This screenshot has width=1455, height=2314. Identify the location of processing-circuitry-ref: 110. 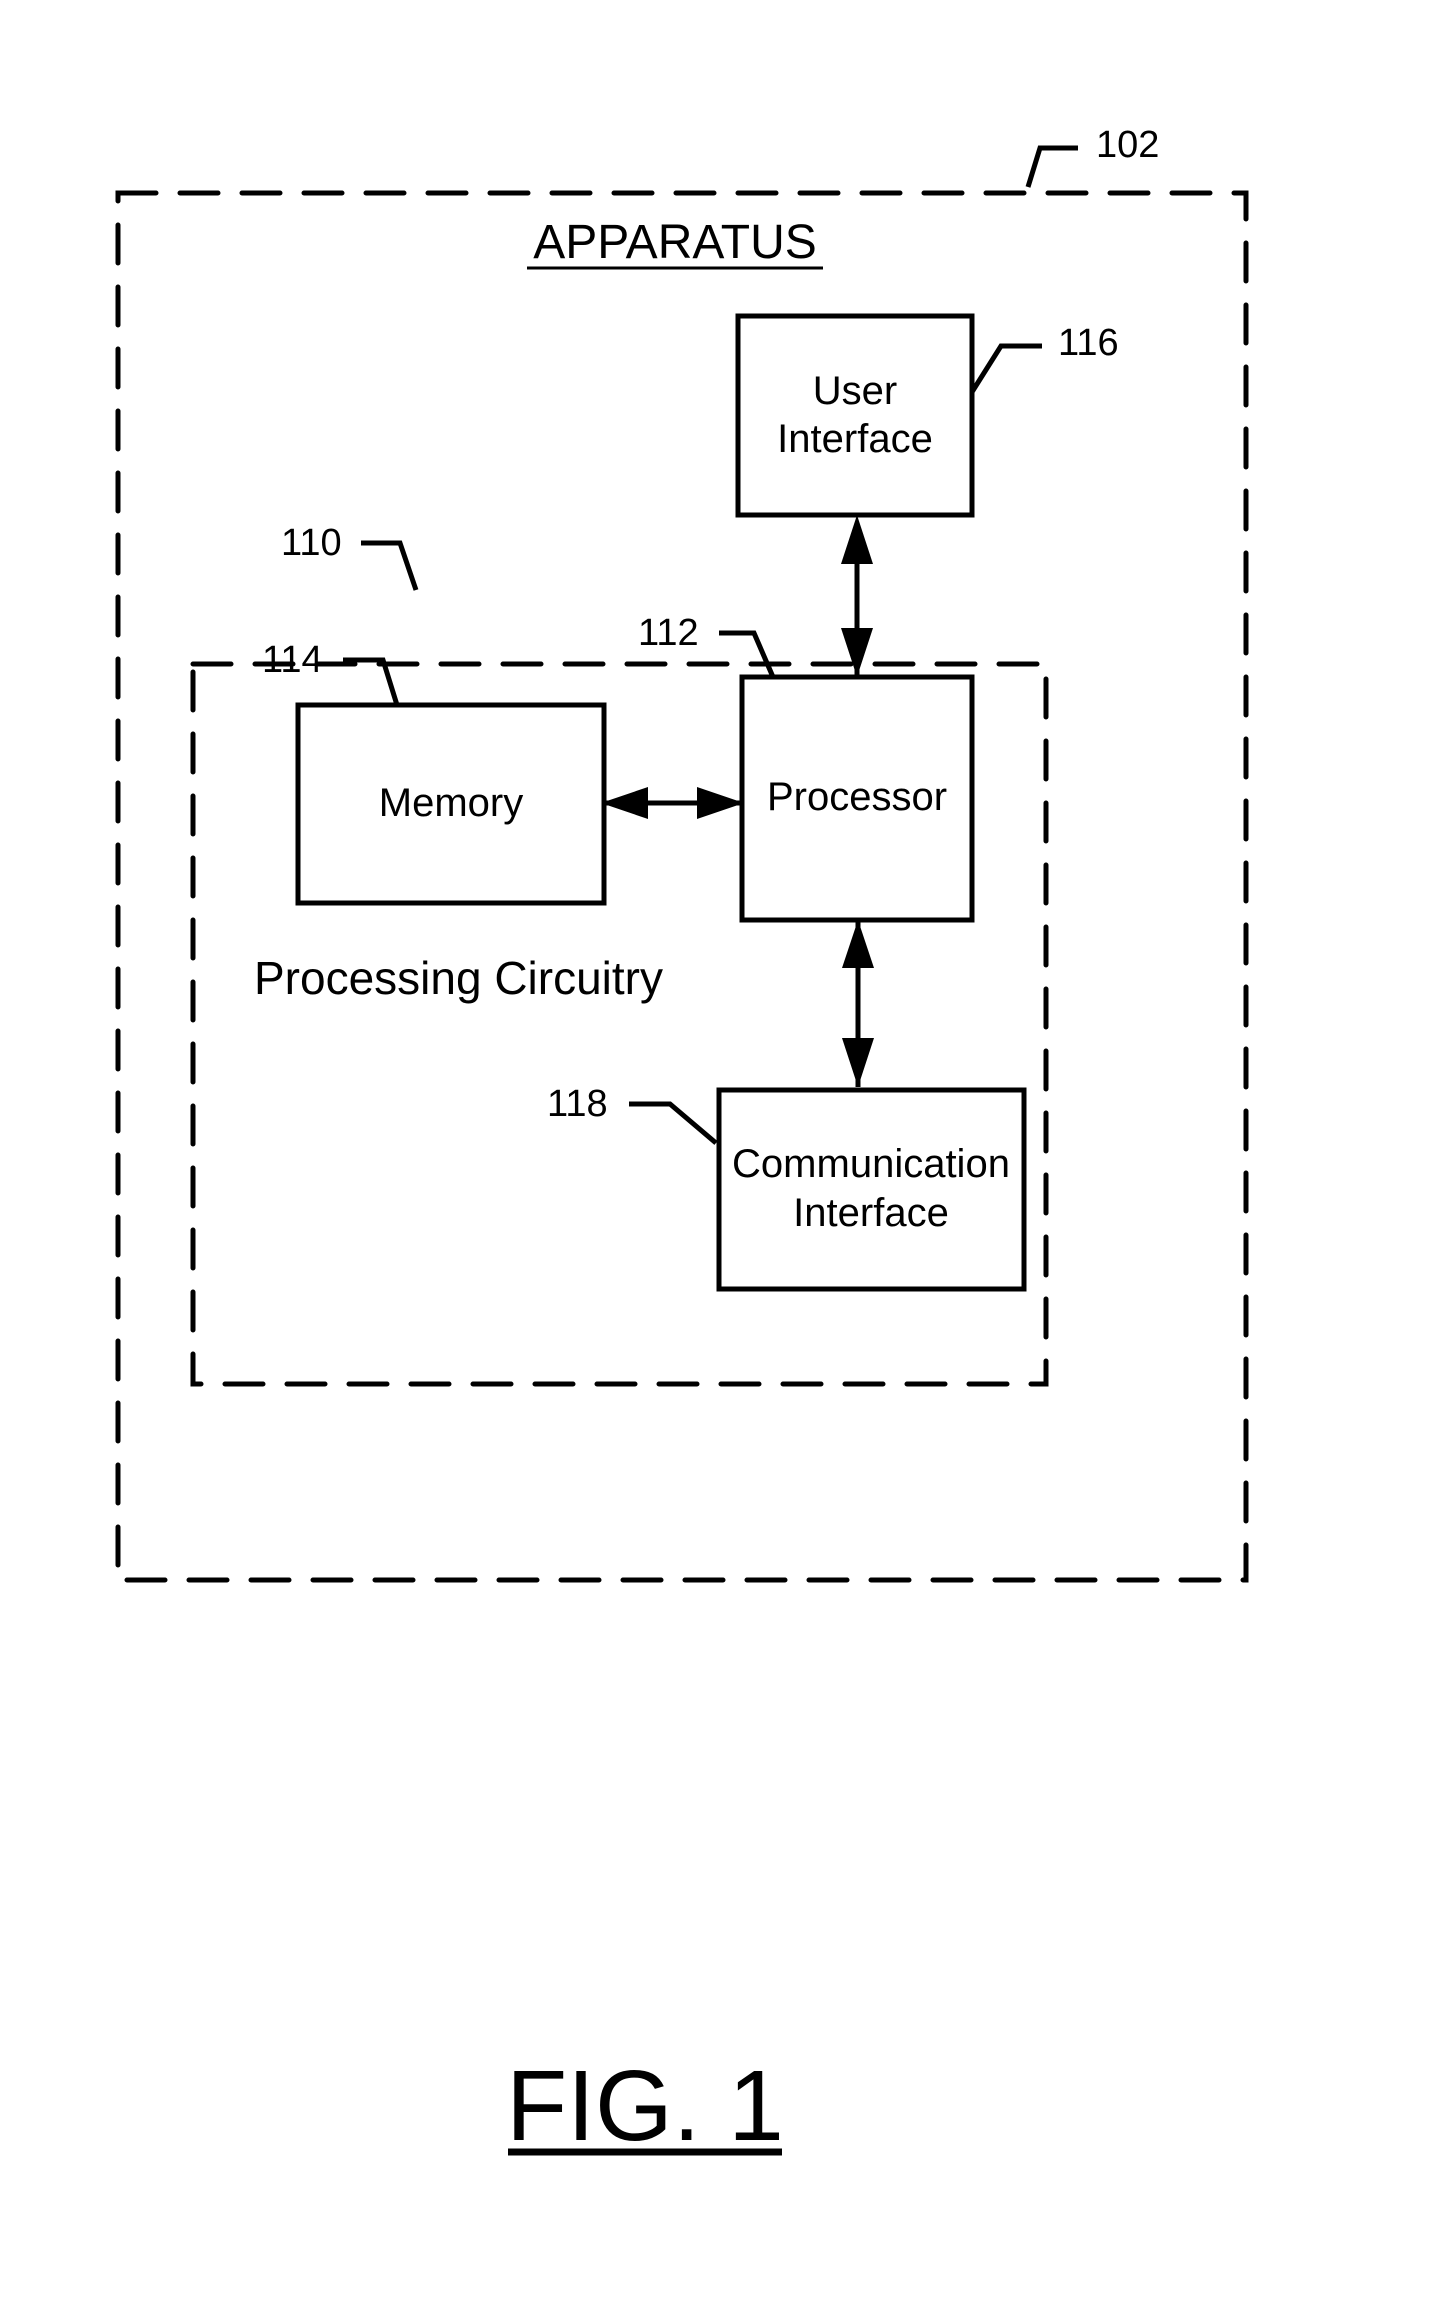
(311, 543).